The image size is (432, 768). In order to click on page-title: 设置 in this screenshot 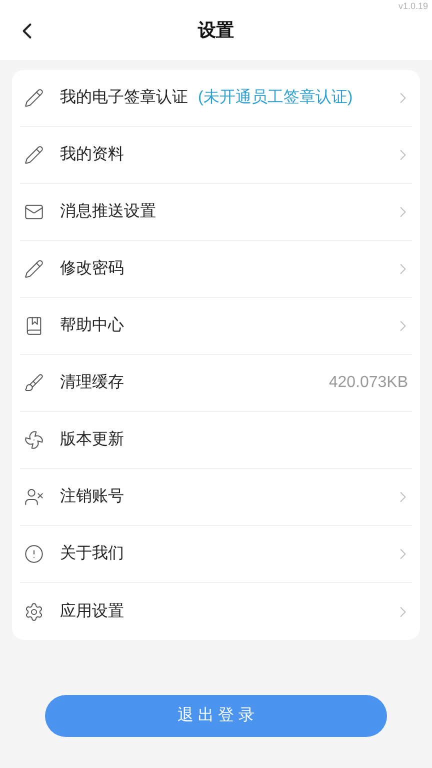, I will do `click(216, 30)`.